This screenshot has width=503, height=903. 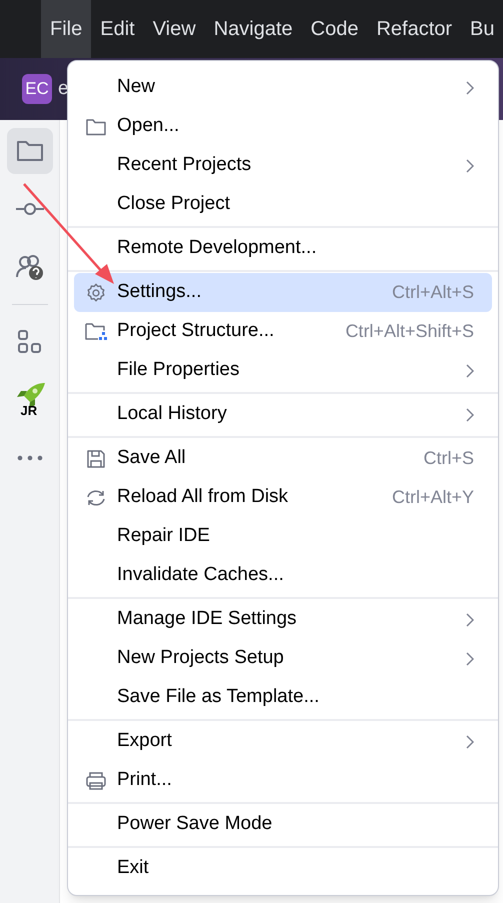 What do you see at coordinates (283, 414) in the screenshot?
I see `menu-item: Local History` at bounding box center [283, 414].